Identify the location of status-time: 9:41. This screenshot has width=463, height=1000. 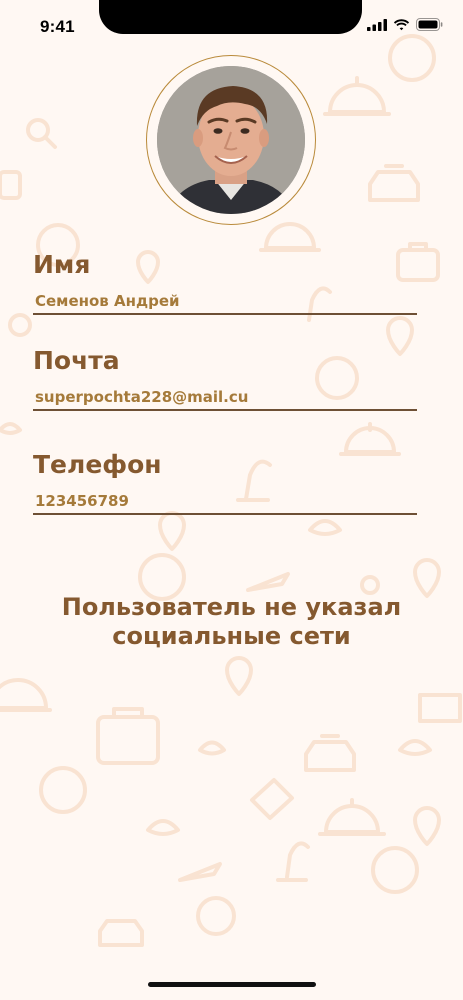
(57, 26).